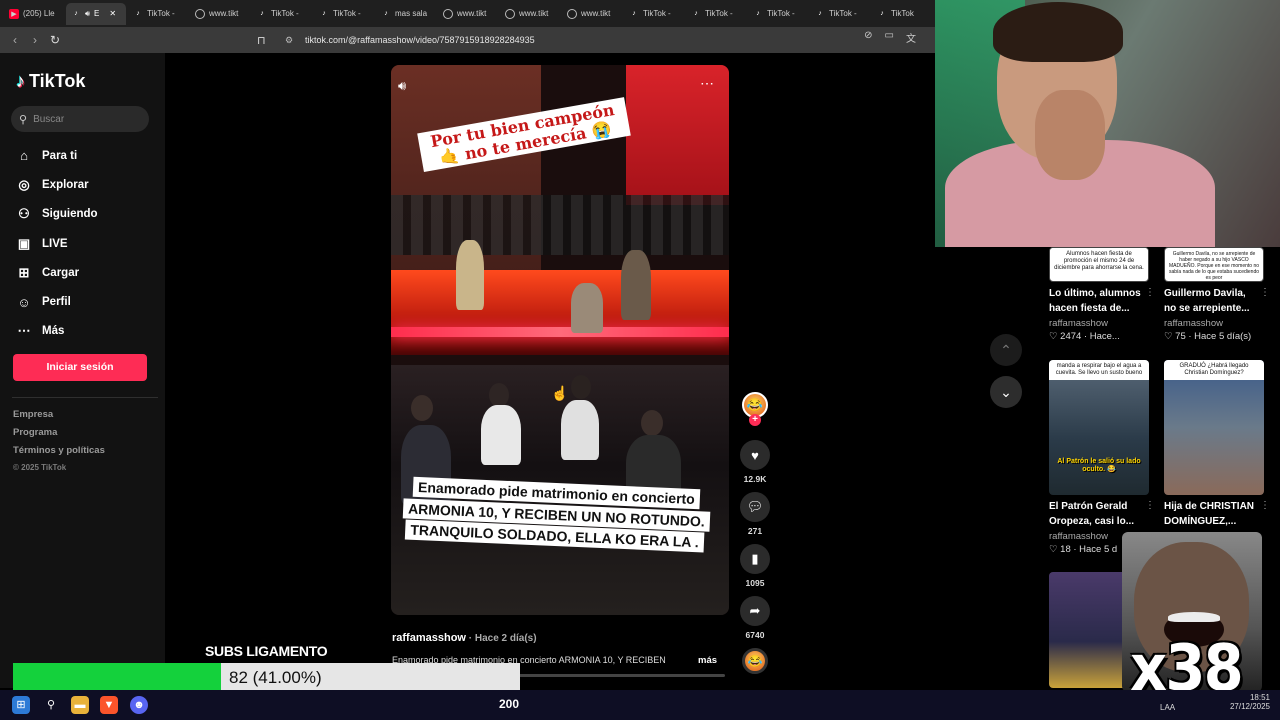 The width and height of the screenshot is (1280, 720). I want to click on menu-item-label: Explorar, so click(65, 184).